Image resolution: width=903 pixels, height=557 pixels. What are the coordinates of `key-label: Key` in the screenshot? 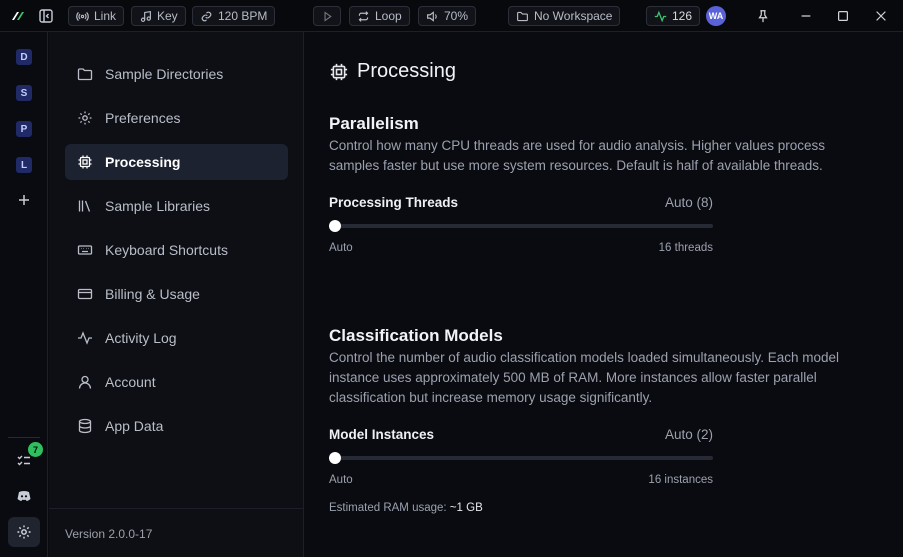 It's located at (167, 16).